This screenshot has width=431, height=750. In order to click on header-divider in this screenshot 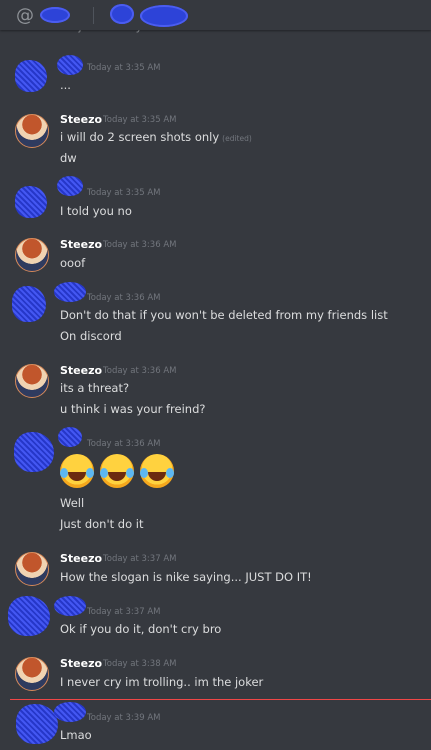, I will do `click(93, 15)`.